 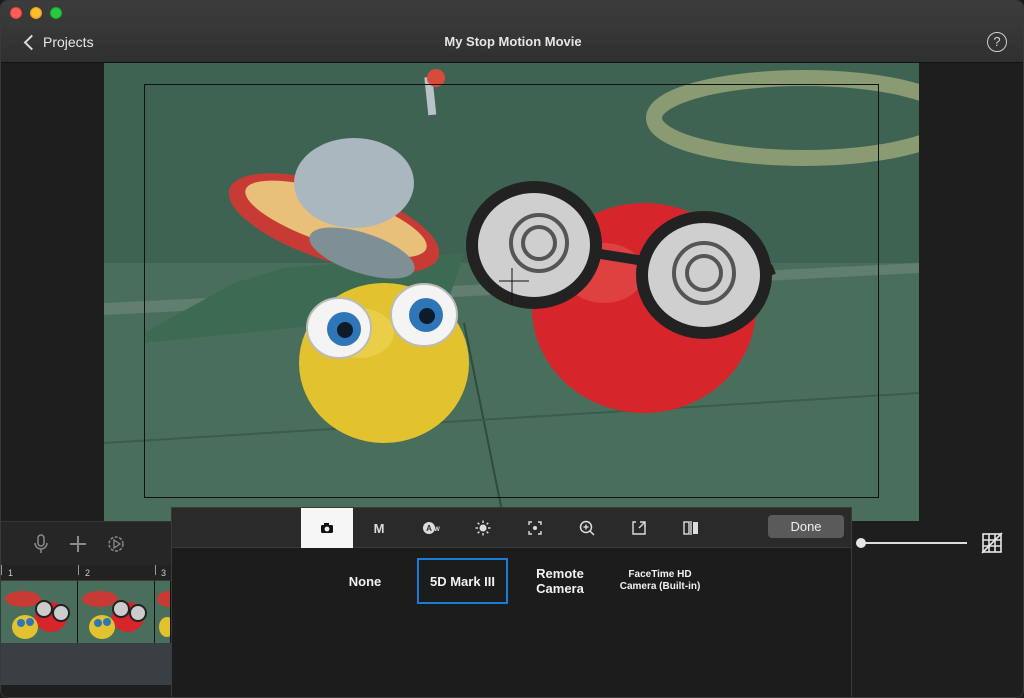 What do you see at coordinates (36, 13) in the screenshot?
I see `window-minimize-button` at bounding box center [36, 13].